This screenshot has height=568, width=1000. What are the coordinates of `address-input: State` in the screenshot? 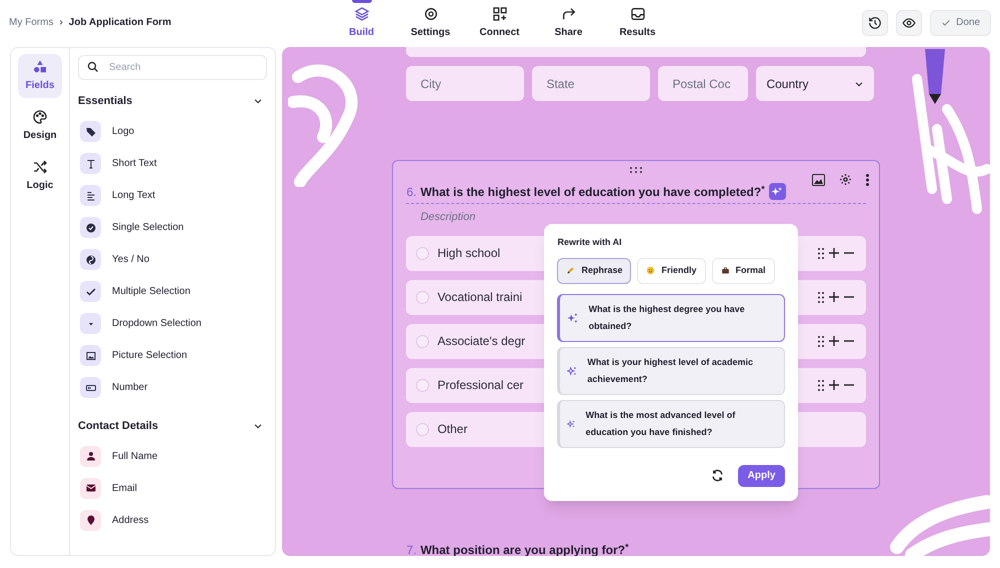 It's located at (591, 83).